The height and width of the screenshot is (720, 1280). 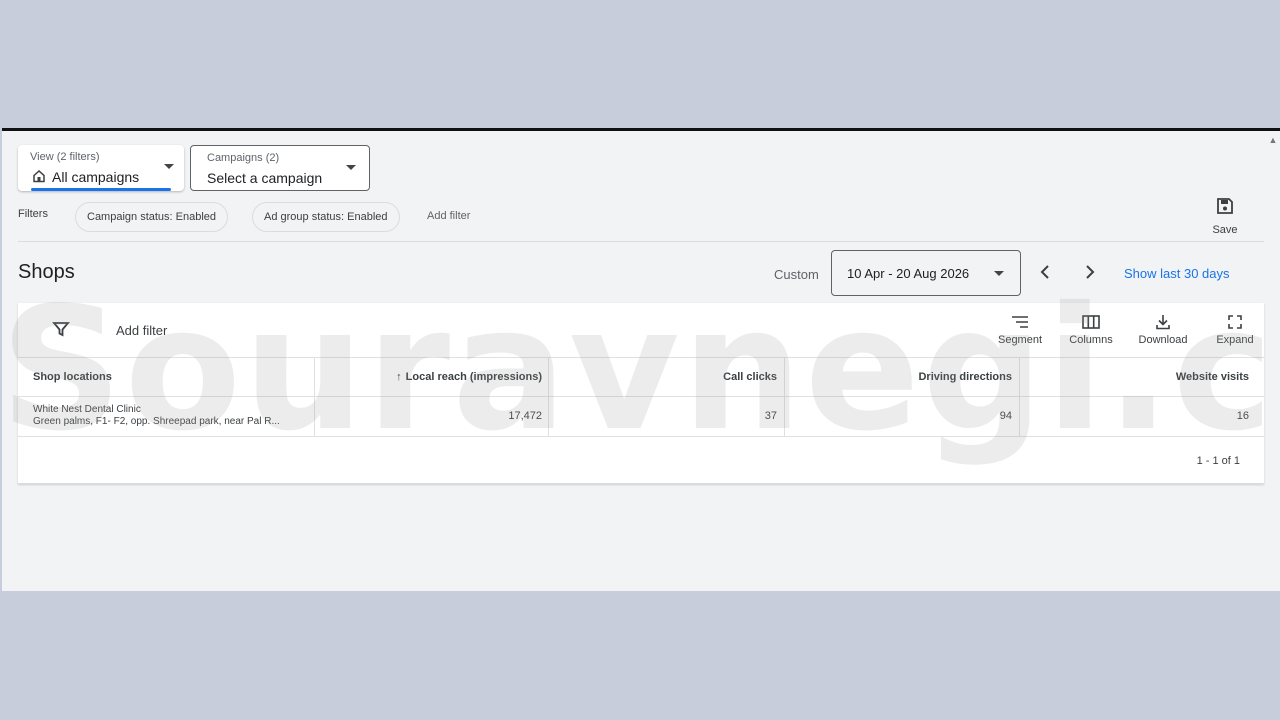 What do you see at coordinates (243, 158) in the screenshot?
I see `campaign-selector-label: Campaigns (2)` at bounding box center [243, 158].